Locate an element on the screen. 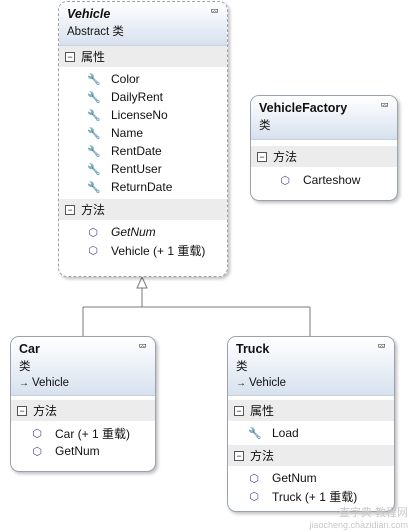  member-item: ⬡ Carteshow is located at coordinates (324, 180).